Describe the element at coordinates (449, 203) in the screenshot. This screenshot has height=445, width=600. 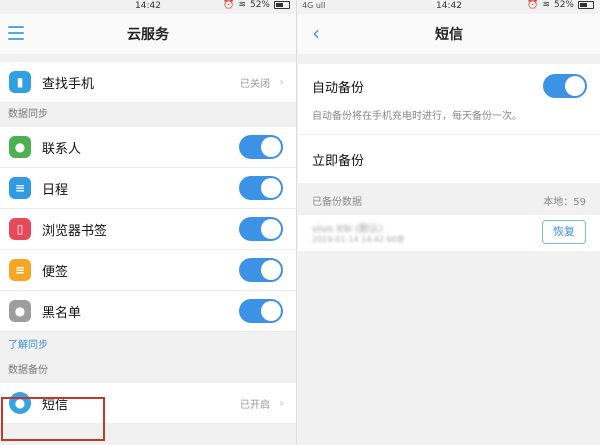
I see `backed-up-header: 已备份数据 本地：59` at that location.